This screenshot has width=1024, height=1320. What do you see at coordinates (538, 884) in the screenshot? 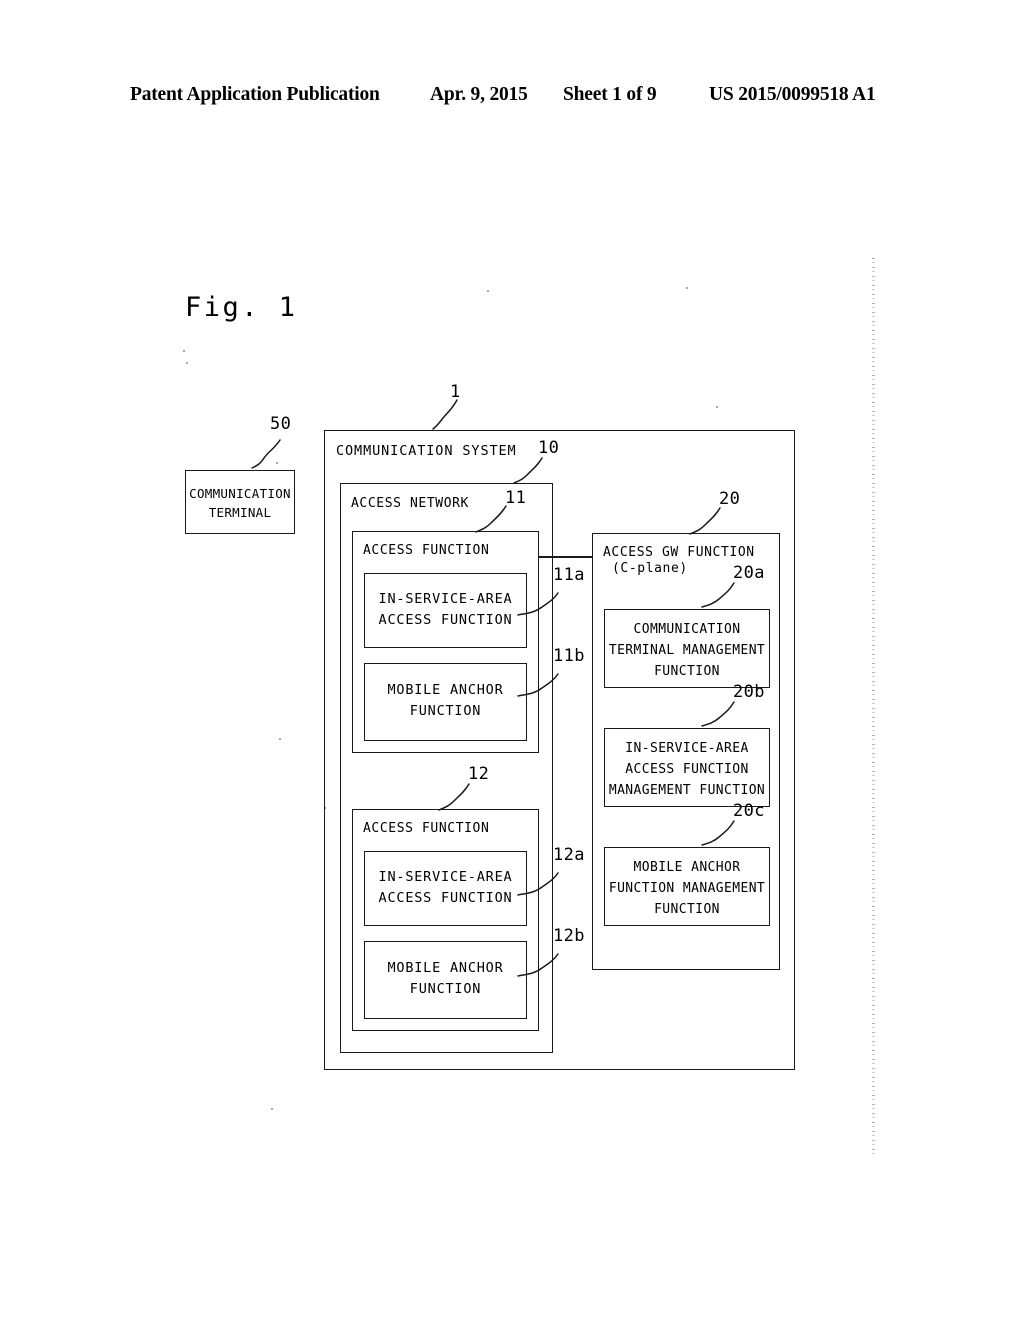
I see `leader-line-12a` at bounding box center [538, 884].